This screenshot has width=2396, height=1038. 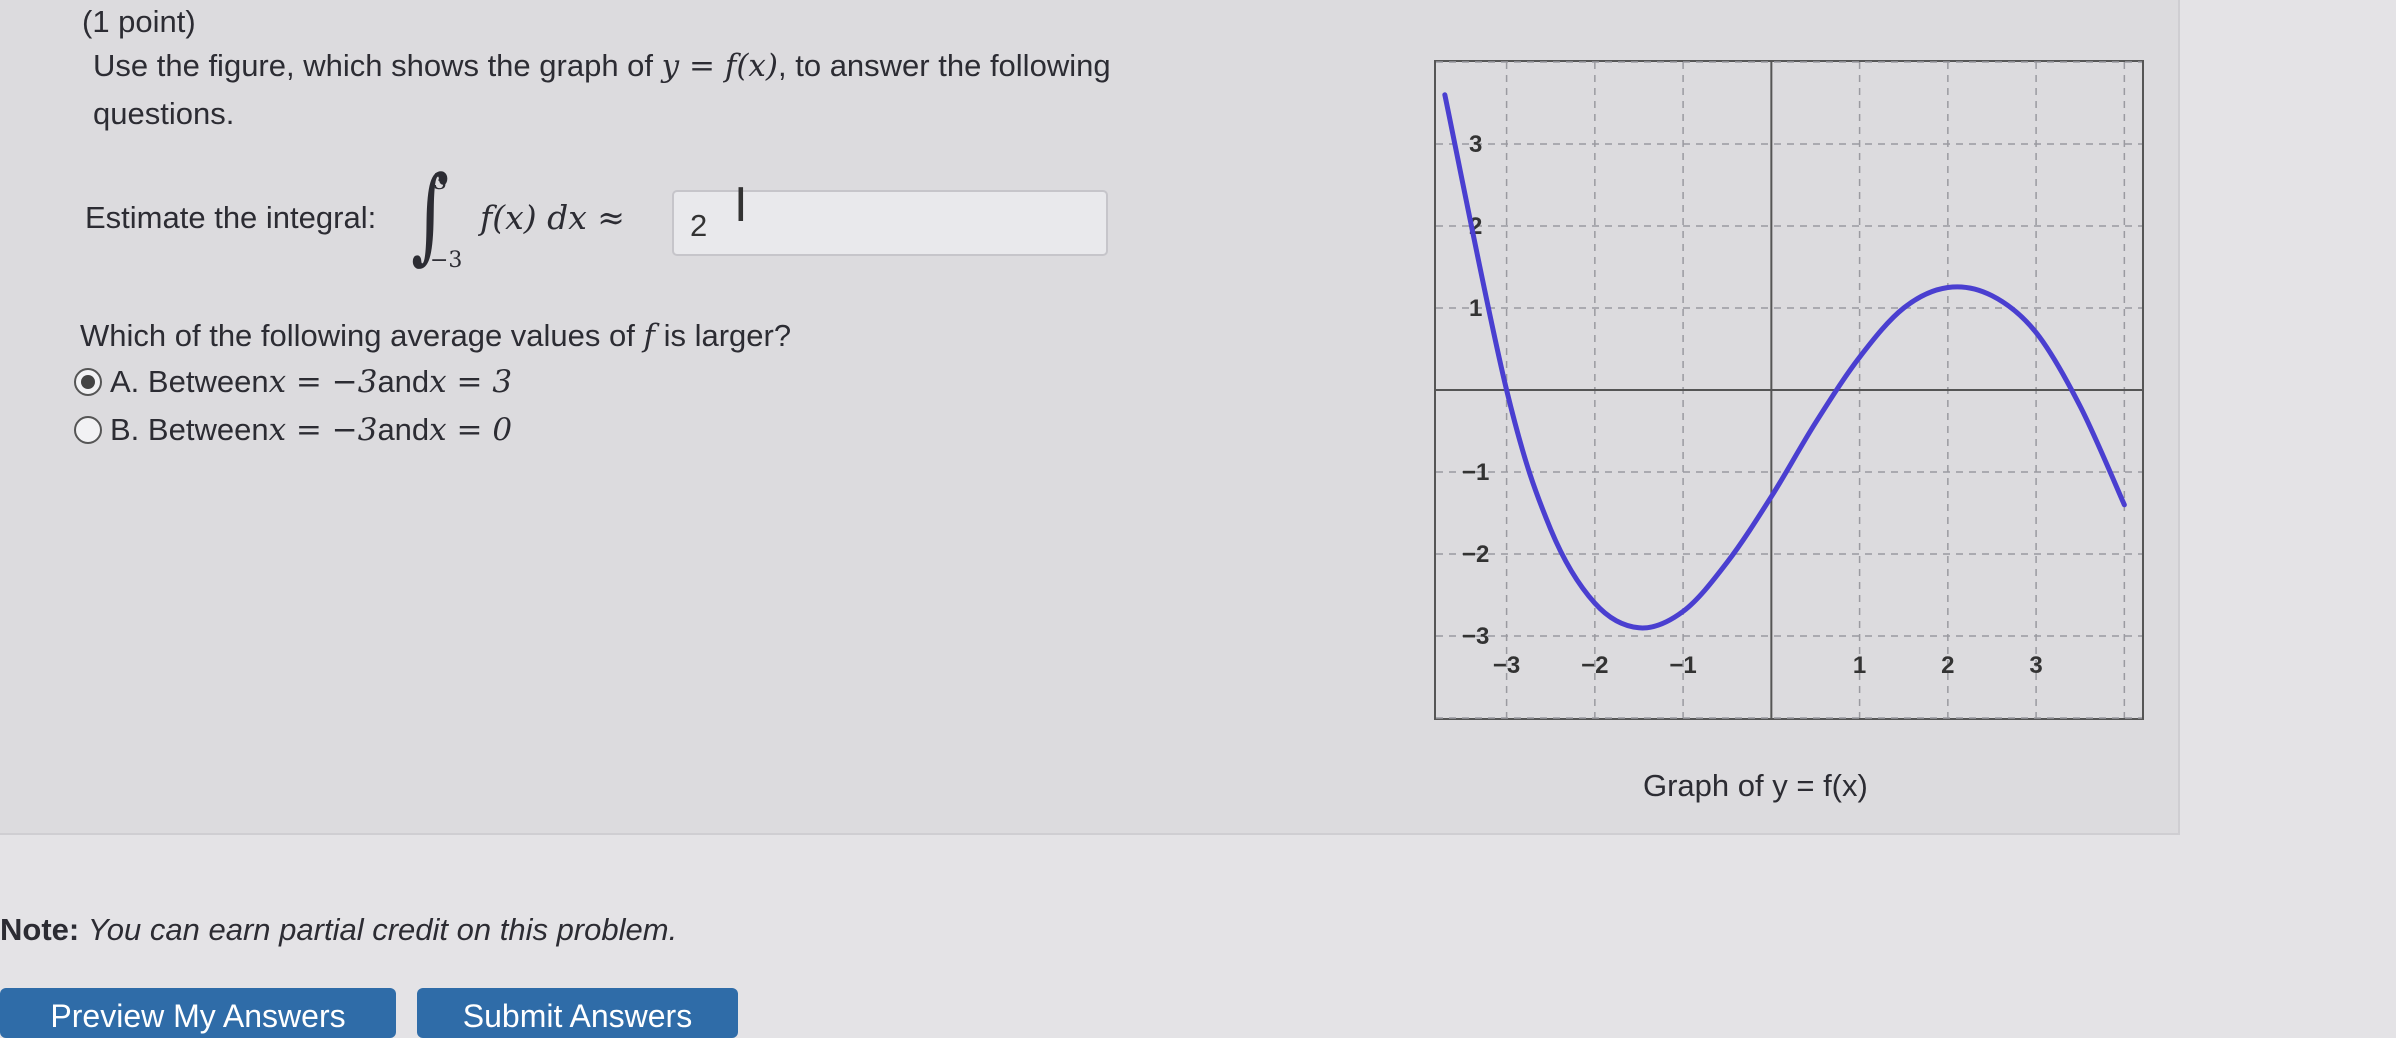 I want to click on intro-text-start: Use the figure, which shows the graph of, so click(x=377, y=65).